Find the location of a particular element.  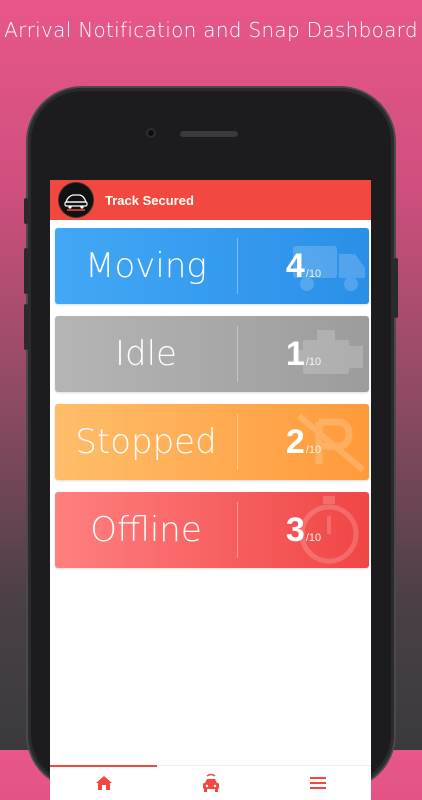

card-count: 1 /10 is located at coordinates (303, 354).